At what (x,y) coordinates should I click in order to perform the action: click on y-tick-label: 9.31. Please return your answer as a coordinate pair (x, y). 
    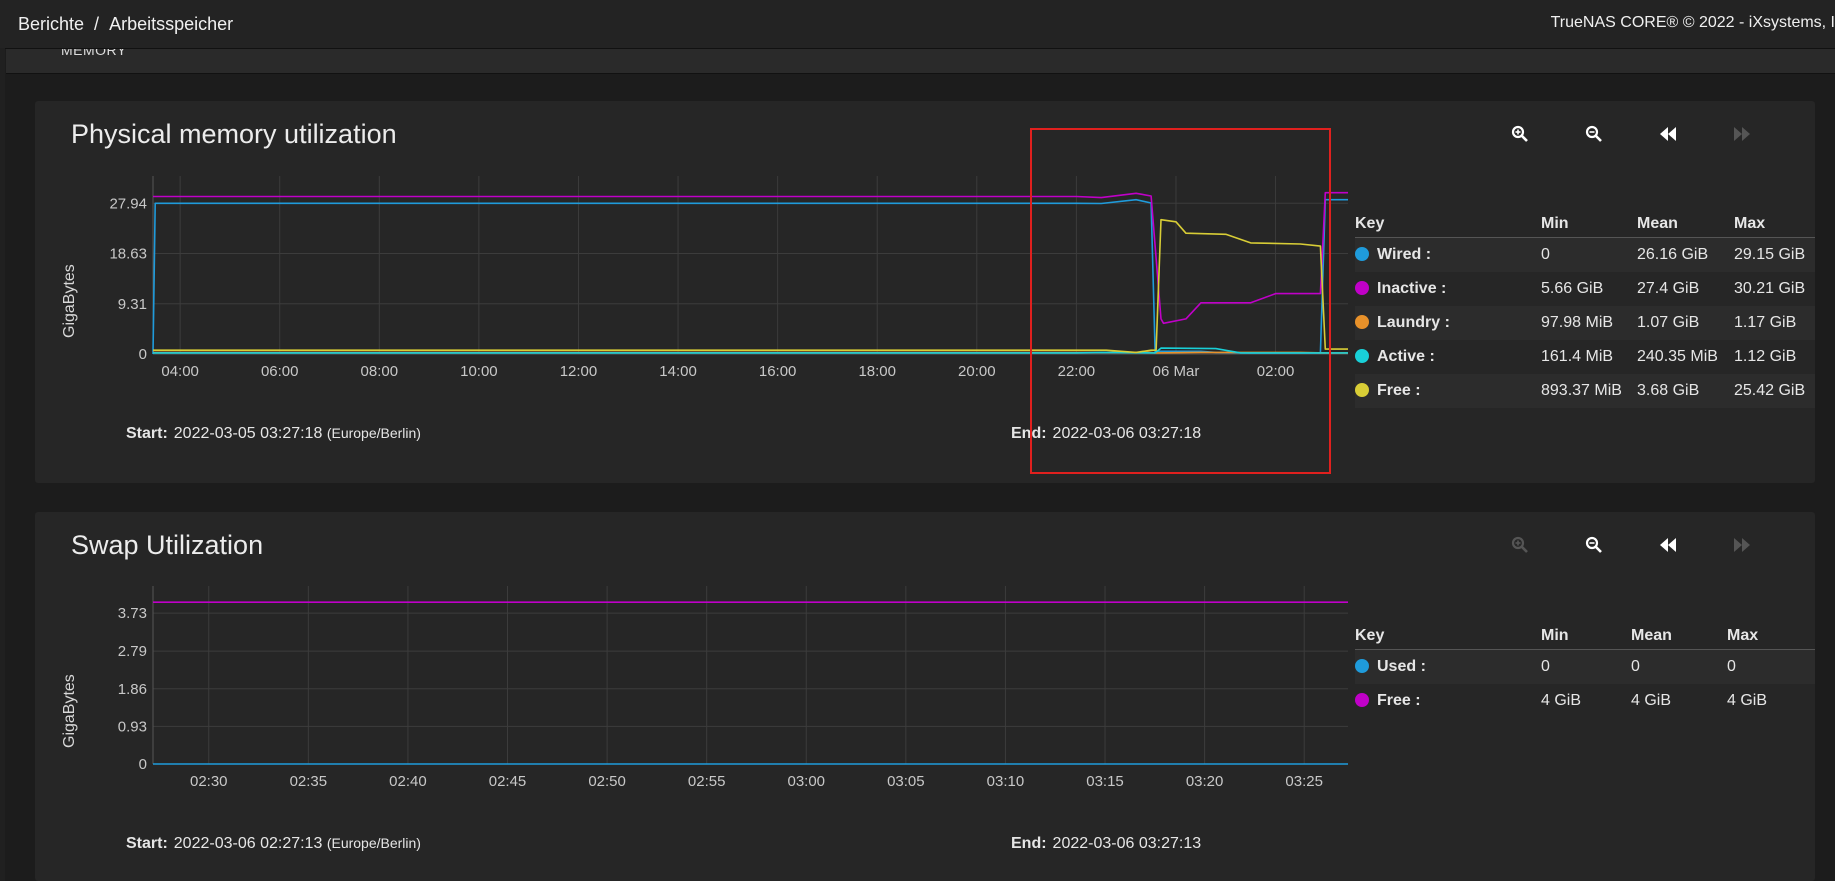
    Looking at the image, I should click on (132, 304).